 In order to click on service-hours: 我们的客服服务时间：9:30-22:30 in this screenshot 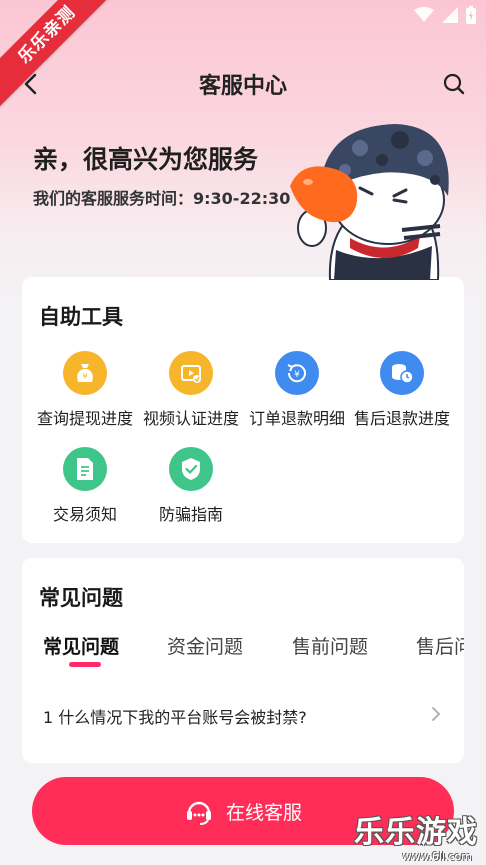, I will do `click(162, 198)`.